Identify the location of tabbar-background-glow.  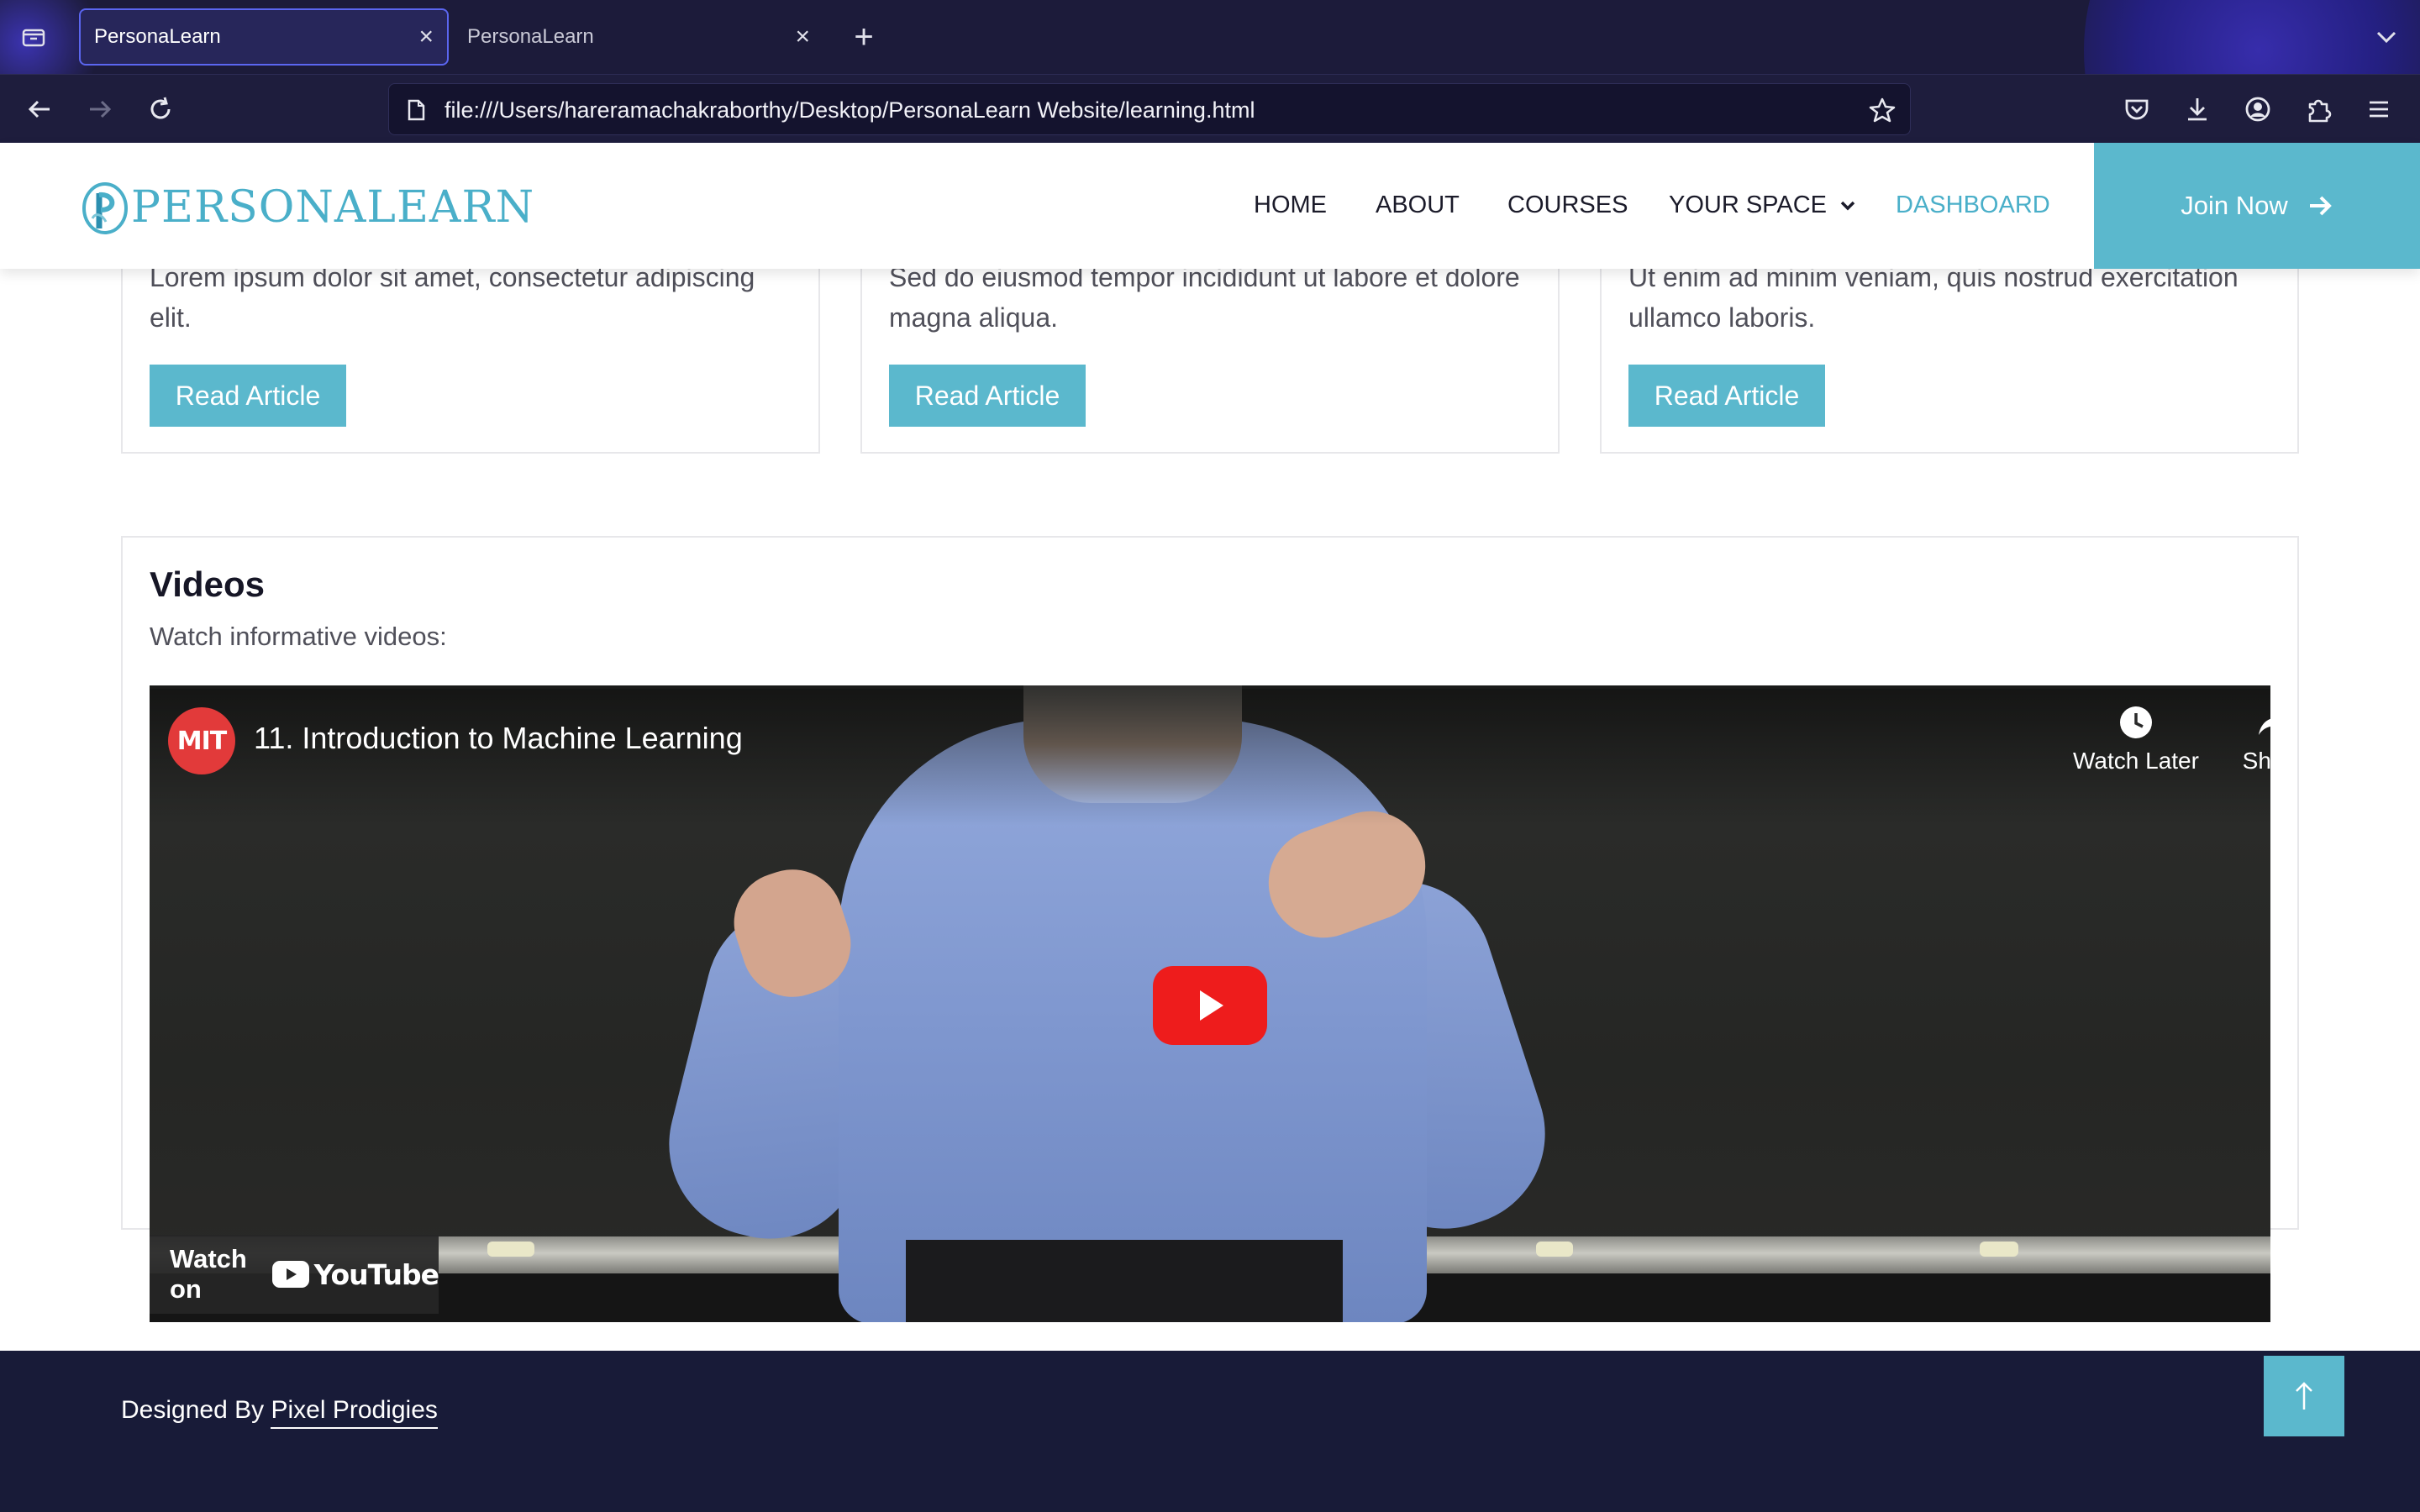
(2252, 37).